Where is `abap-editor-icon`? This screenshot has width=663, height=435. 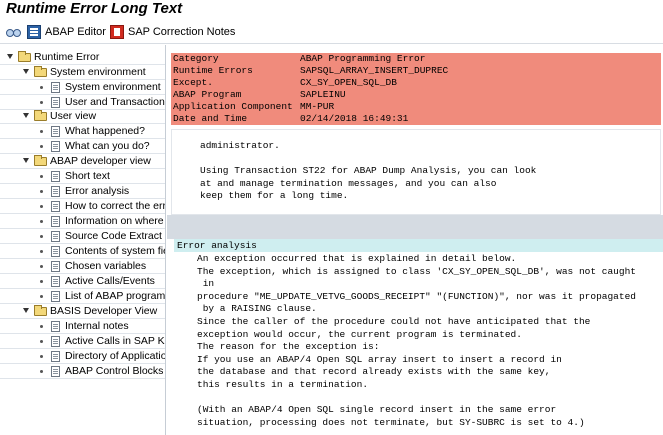 abap-editor-icon is located at coordinates (34, 32).